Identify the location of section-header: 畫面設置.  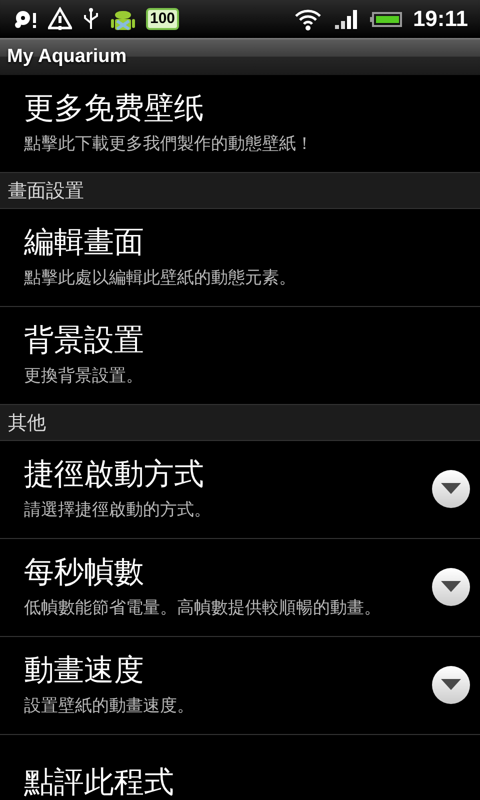
(240, 190).